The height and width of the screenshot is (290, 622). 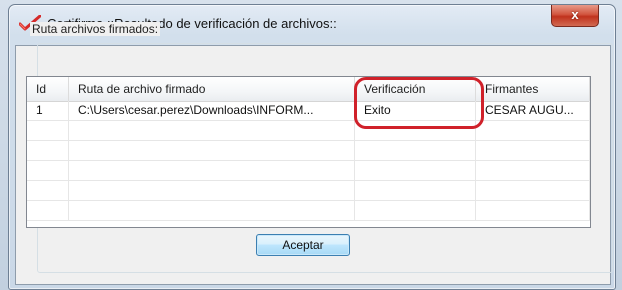 What do you see at coordinates (212, 89) in the screenshot?
I see `column-header-path: Ruta de archivo firmado` at bounding box center [212, 89].